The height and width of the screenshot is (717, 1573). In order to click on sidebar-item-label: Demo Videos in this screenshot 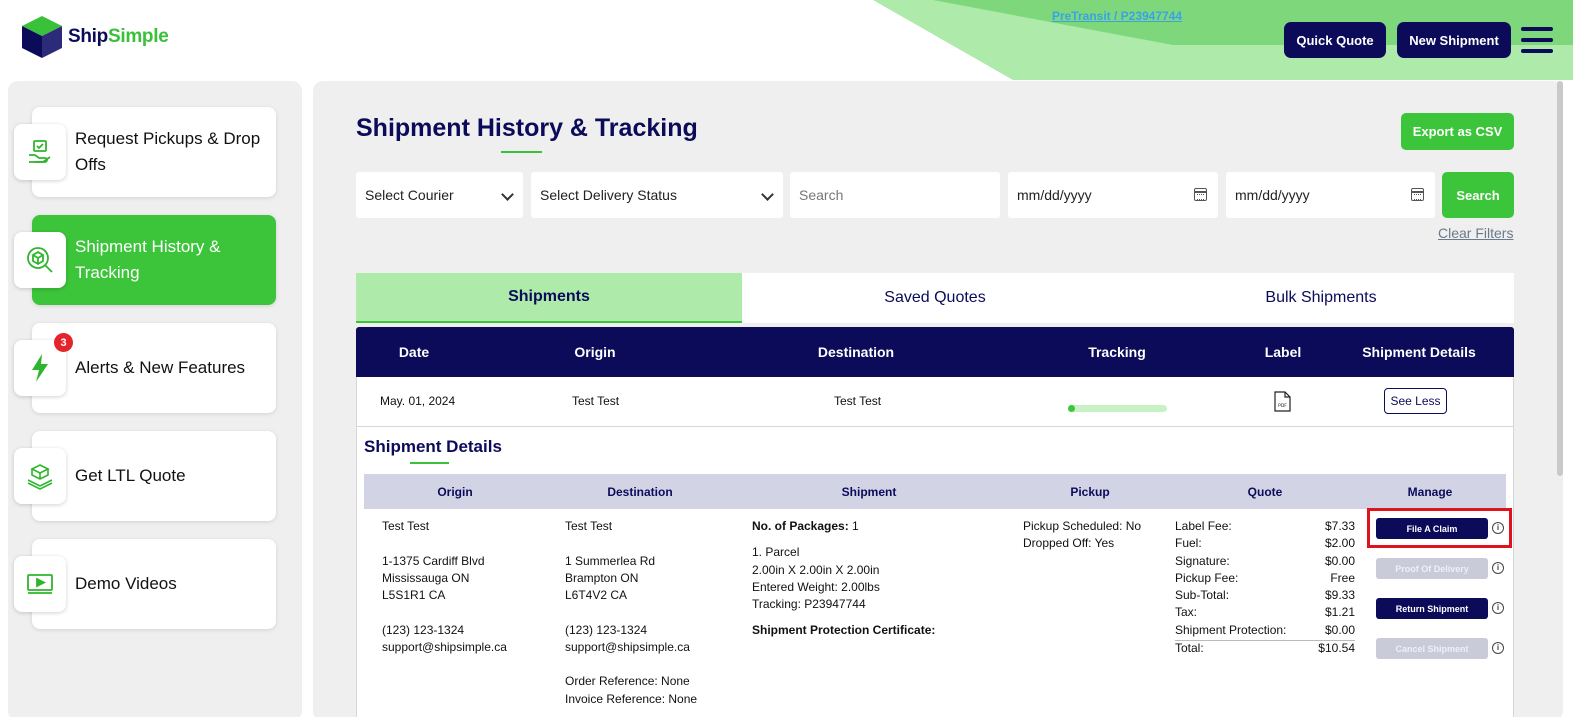, I will do `click(126, 583)`.